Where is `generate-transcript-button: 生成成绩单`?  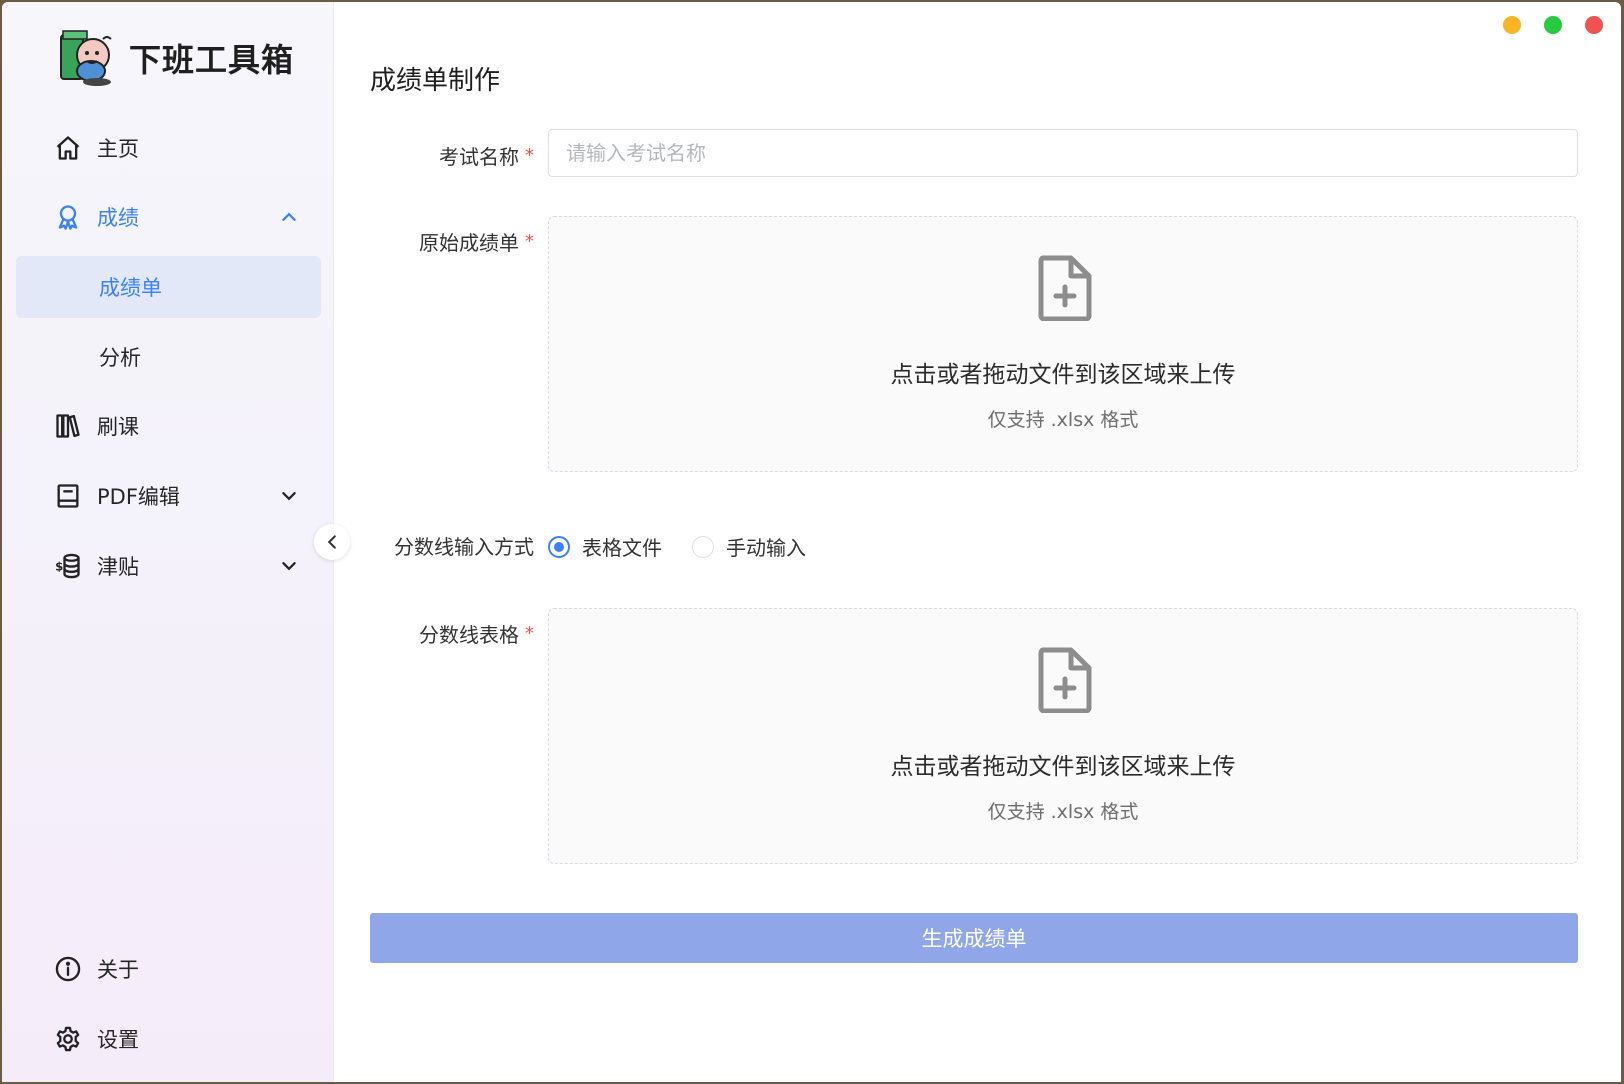 generate-transcript-button: 生成成绩单 is located at coordinates (974, 938).